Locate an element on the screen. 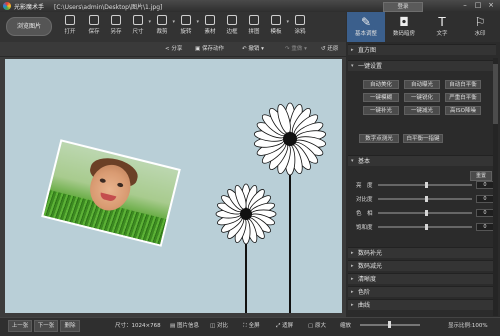 This screenshot has width=500, height=336. dandelion-small is located at coordinates (246, 248).